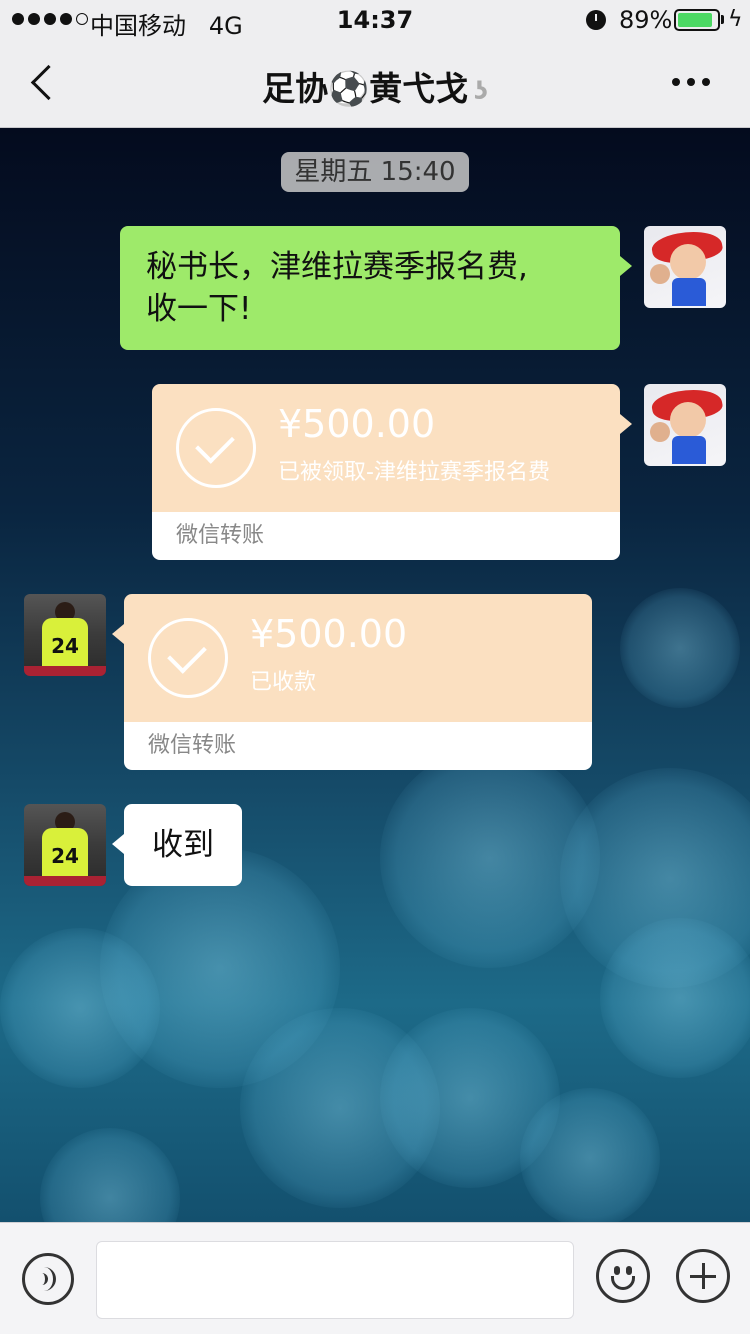  Describe the element at coordinates (337, 267) in the screenshot. I see `message-text: 秘书长，津维拉赛季报名费,` at that location.